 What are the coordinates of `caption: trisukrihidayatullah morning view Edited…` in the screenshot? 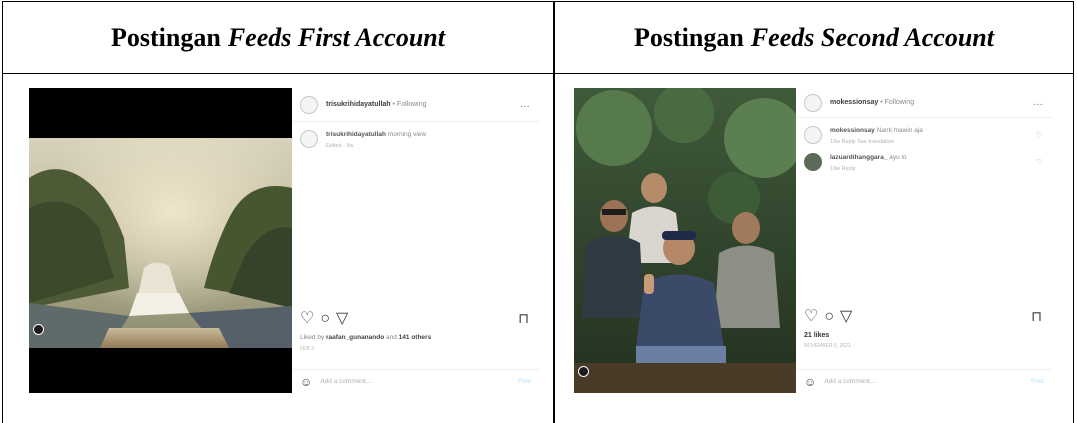 It's located at (415, 135).